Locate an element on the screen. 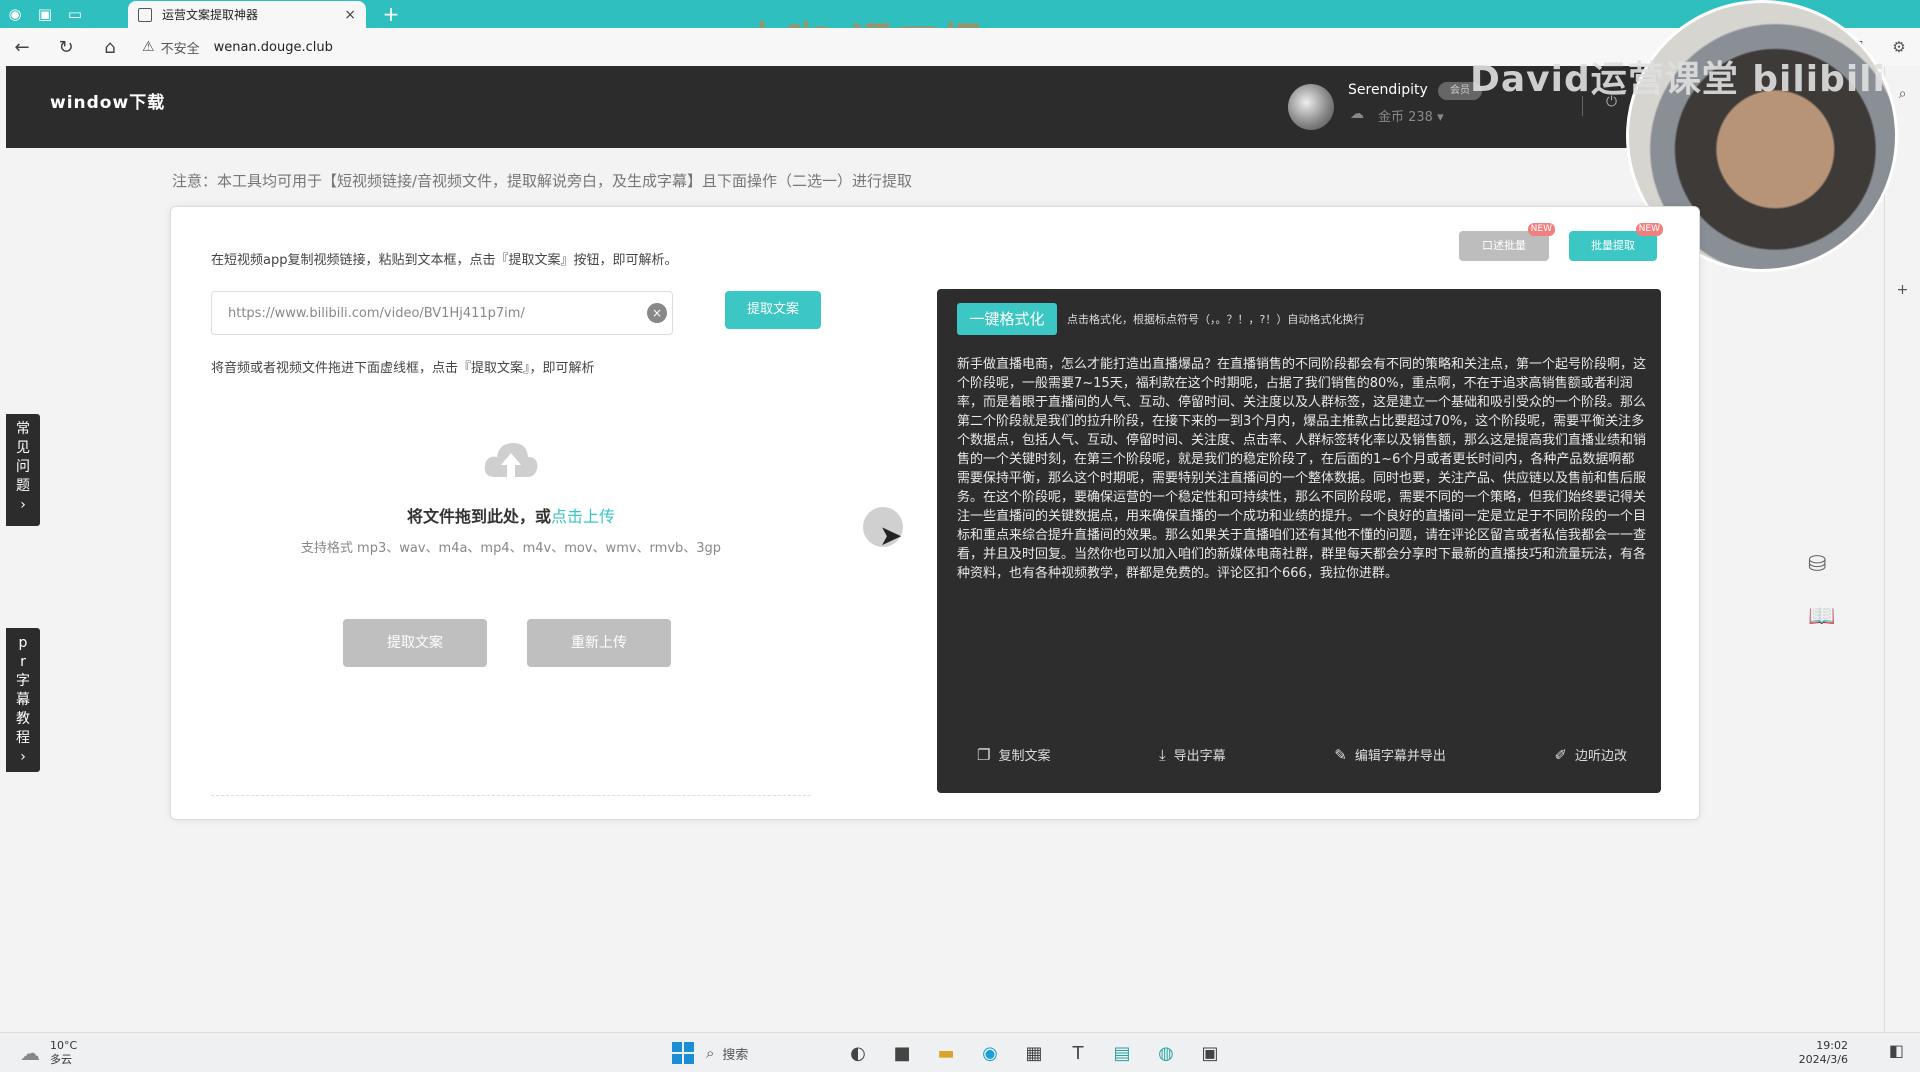 The image size is (1920, 1072). copy-text-label: 复制文案 is located at coordinates (1024, 756).